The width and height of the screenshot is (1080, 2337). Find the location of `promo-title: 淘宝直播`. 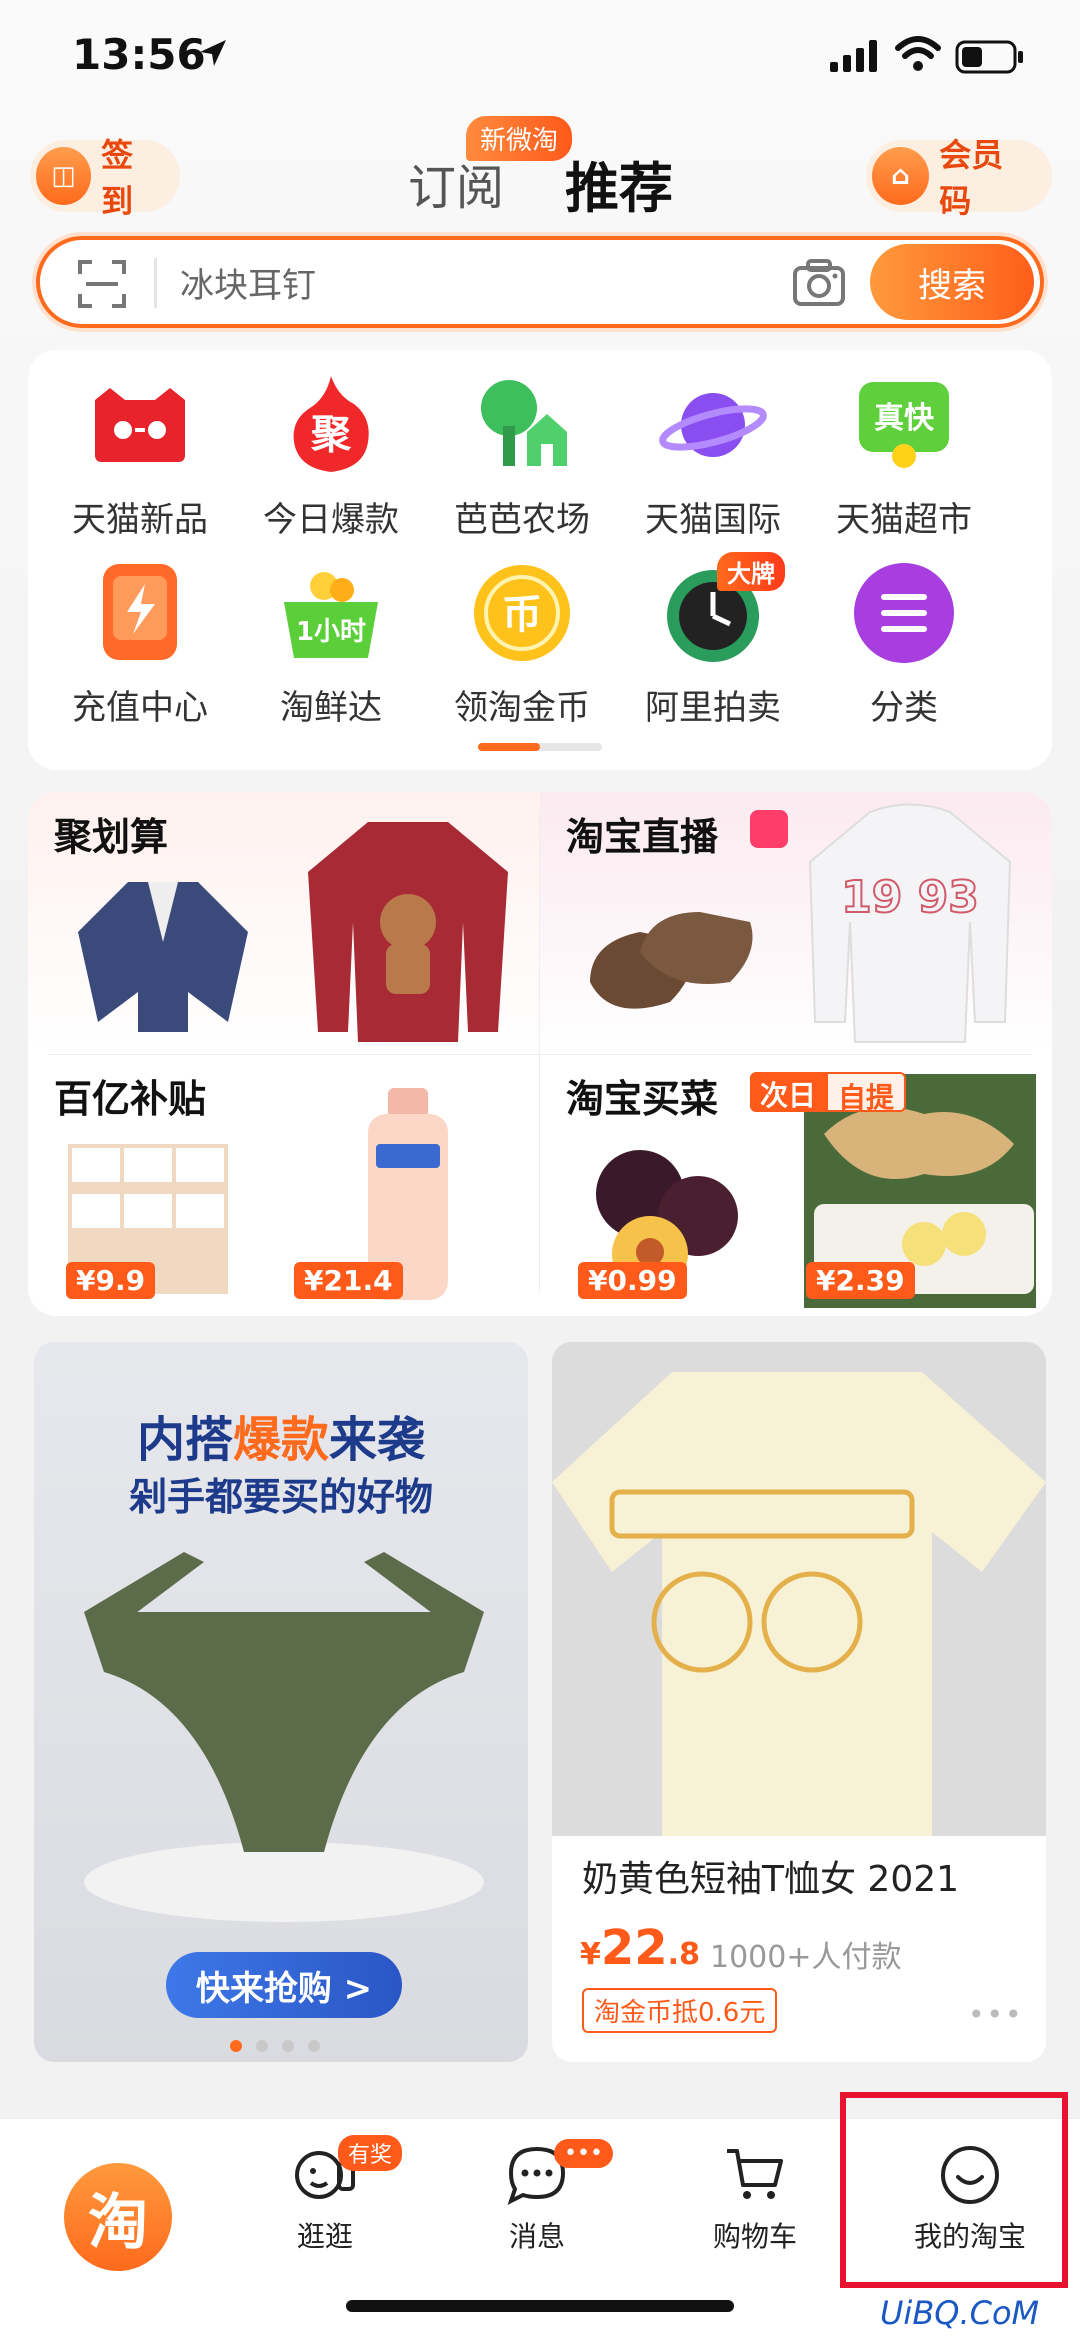

promo-title: 淘宝直播 is located at coordinates (642, 837).